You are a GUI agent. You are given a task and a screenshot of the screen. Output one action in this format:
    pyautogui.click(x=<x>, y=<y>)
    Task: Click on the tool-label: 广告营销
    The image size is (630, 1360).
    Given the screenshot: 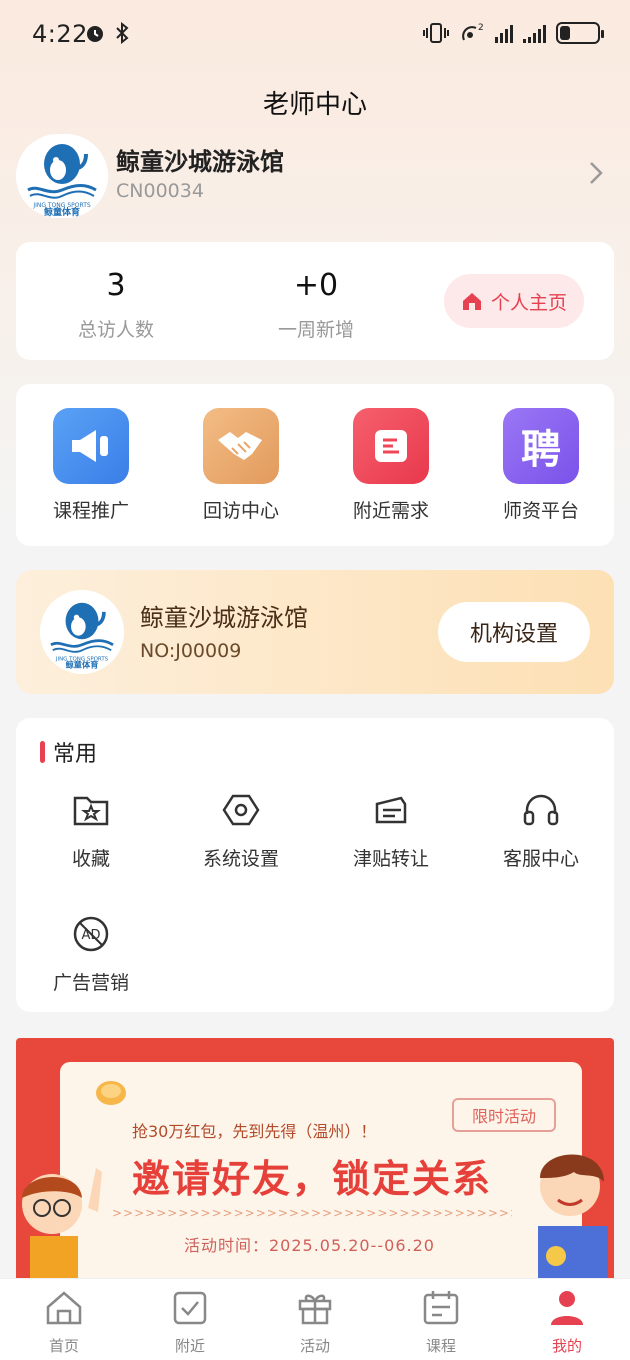 What is the action you would take?
    pyautogui.click(x=90, y=983)
    